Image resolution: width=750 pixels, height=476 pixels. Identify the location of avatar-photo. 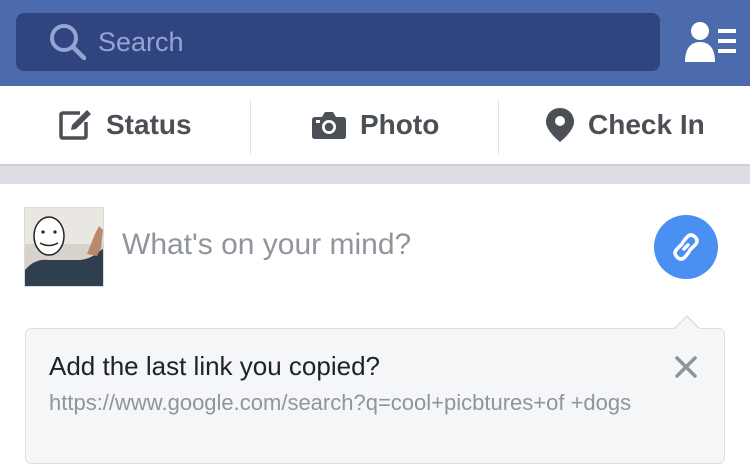
(64, 247).